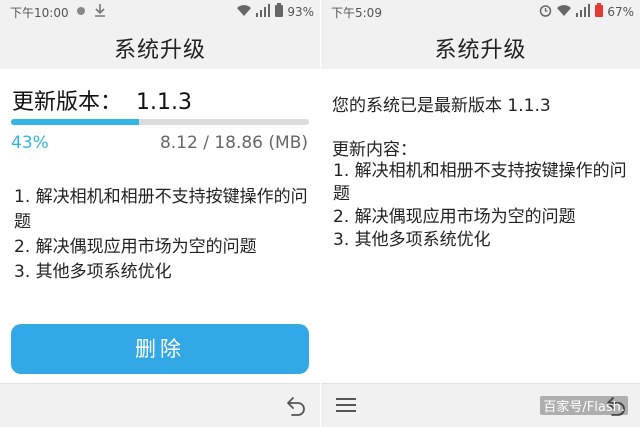  I want to click on battery-percent: 67%, so click(620, 11).